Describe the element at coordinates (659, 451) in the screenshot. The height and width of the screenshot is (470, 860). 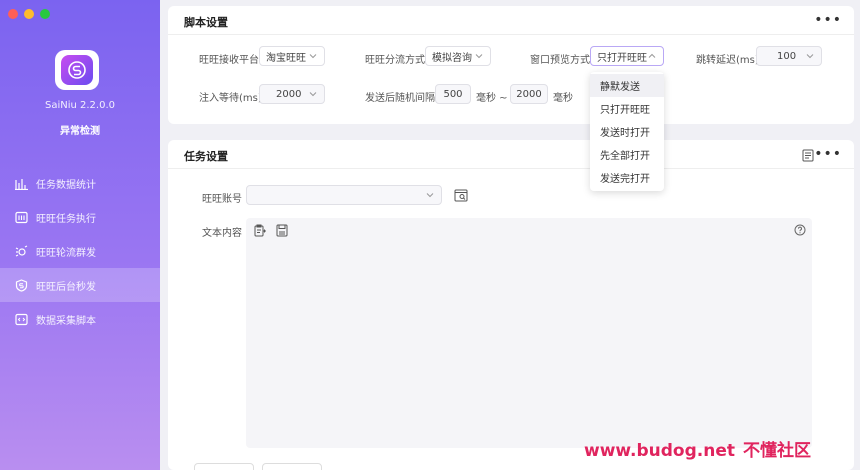
I see `watermark-url: www.budog.net` at that location.